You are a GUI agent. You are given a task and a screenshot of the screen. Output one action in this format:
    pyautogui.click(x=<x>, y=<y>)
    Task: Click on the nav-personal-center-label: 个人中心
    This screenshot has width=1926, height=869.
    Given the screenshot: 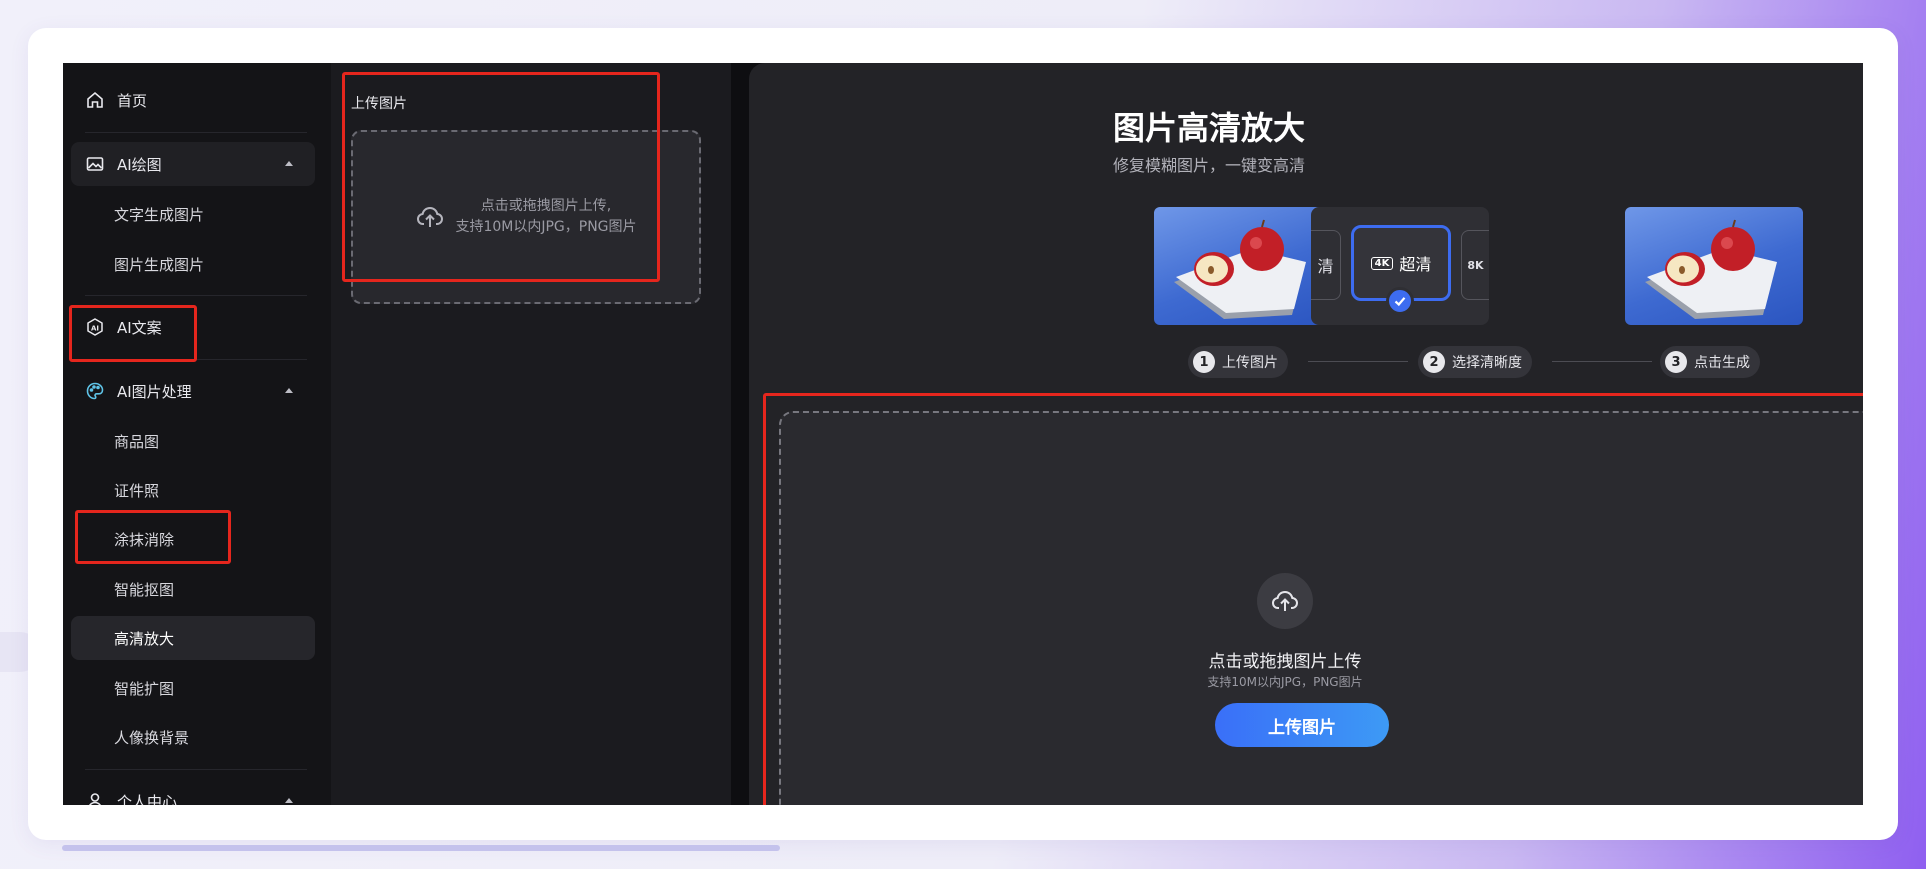 What is the action you would take?
    pyautogui.click(x=147, y=799)
    